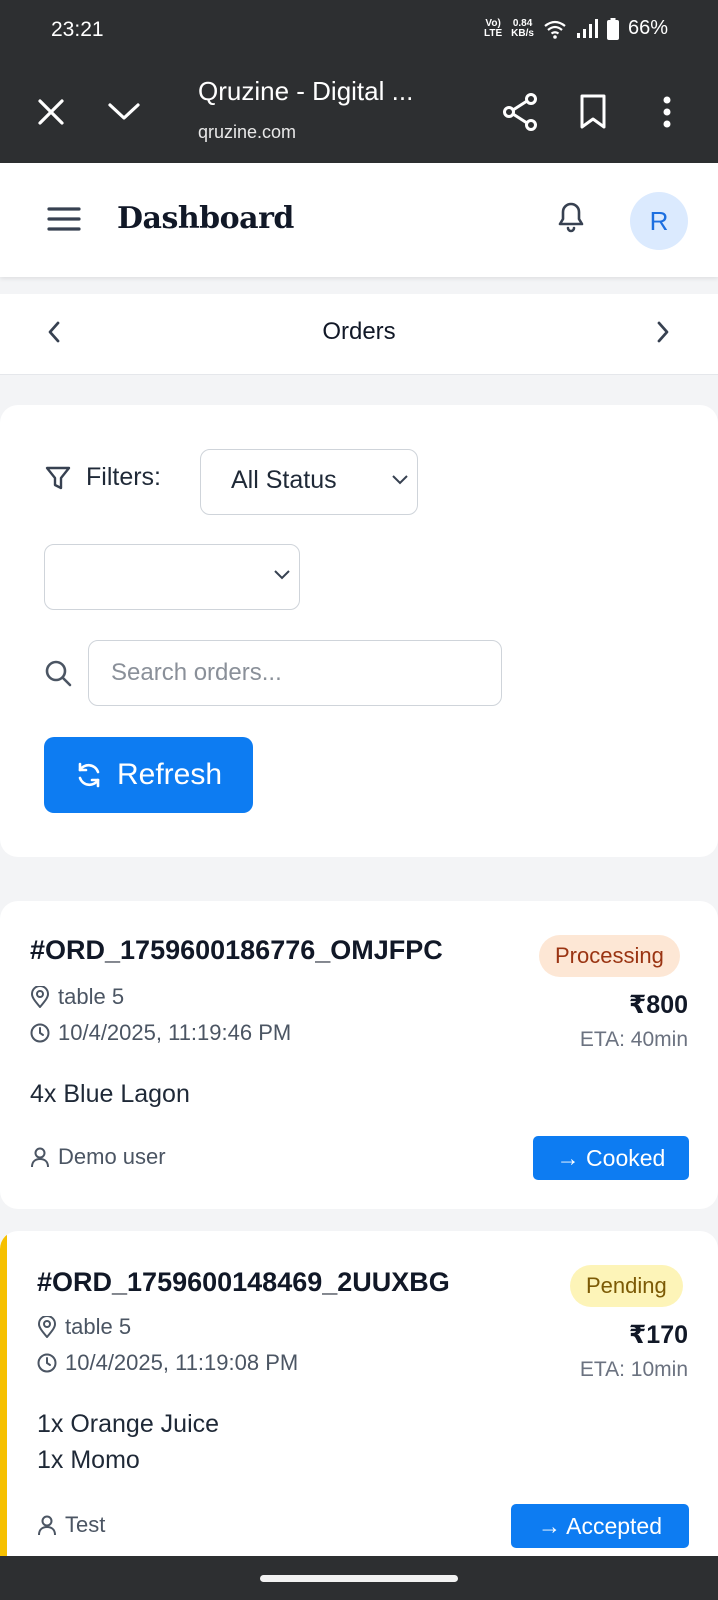  What do you see at coordinates (77, 29) in the screenshot?
I see `status-time: 23:21` at bounding box center [77, 29].